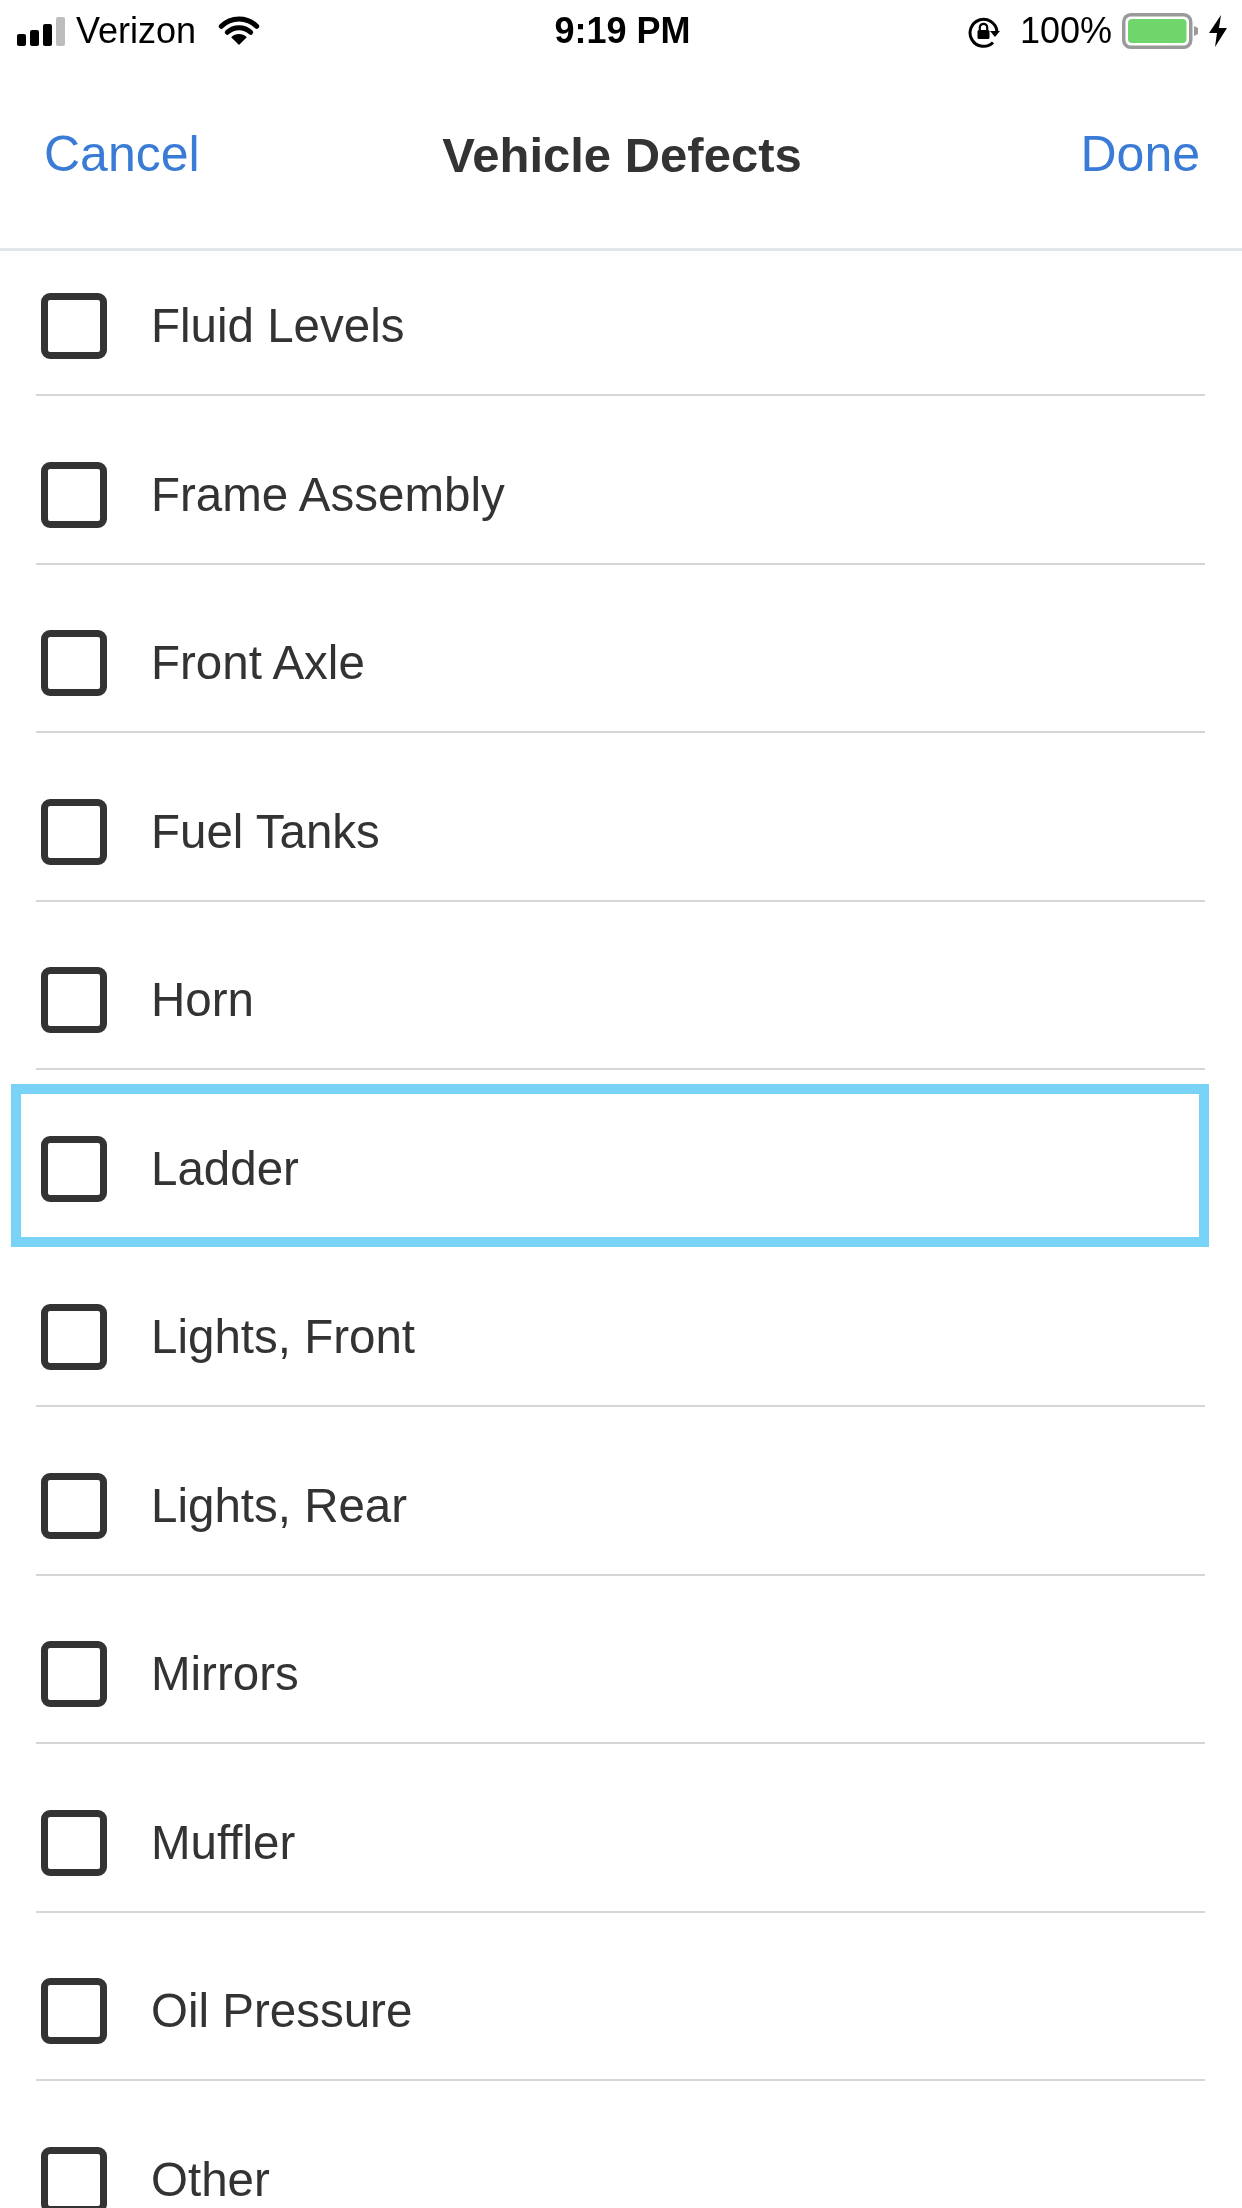  What do you see at coordinates (279, 1505) in the screenshot?
I see `item-label: Lights, Rear` at bounding box center [279, 1505].